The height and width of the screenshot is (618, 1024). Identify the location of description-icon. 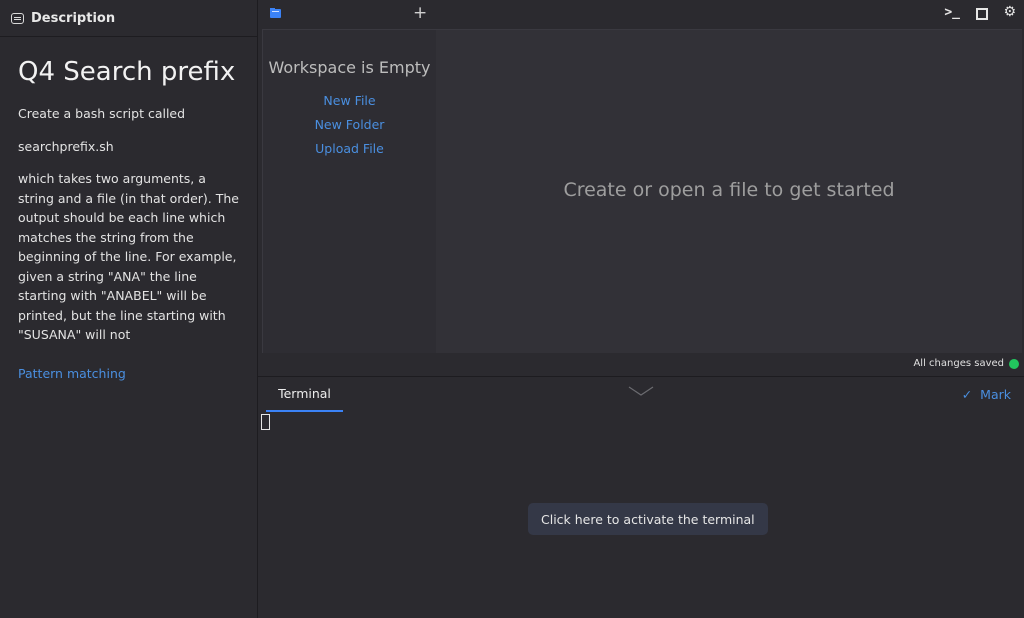
(17, 18).